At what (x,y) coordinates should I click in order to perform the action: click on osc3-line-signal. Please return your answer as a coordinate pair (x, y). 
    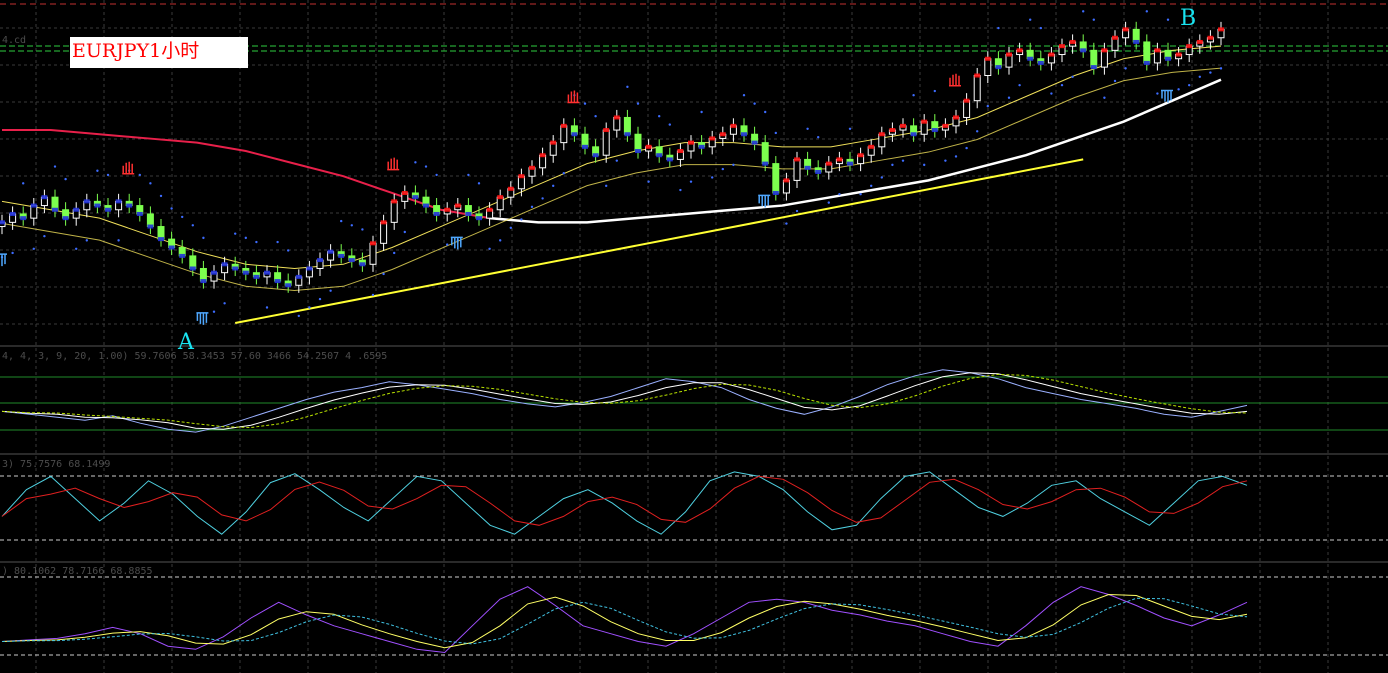
    Looking at the image, I should click on (624, 621).